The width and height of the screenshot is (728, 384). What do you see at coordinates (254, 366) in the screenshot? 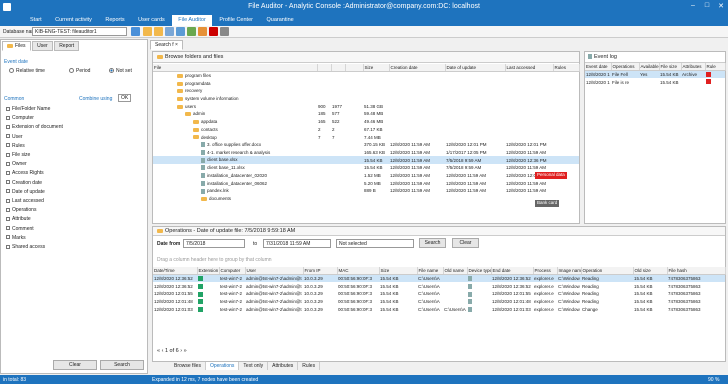
I see `tab-text-only: Text only` at bounding box center [254, 366].